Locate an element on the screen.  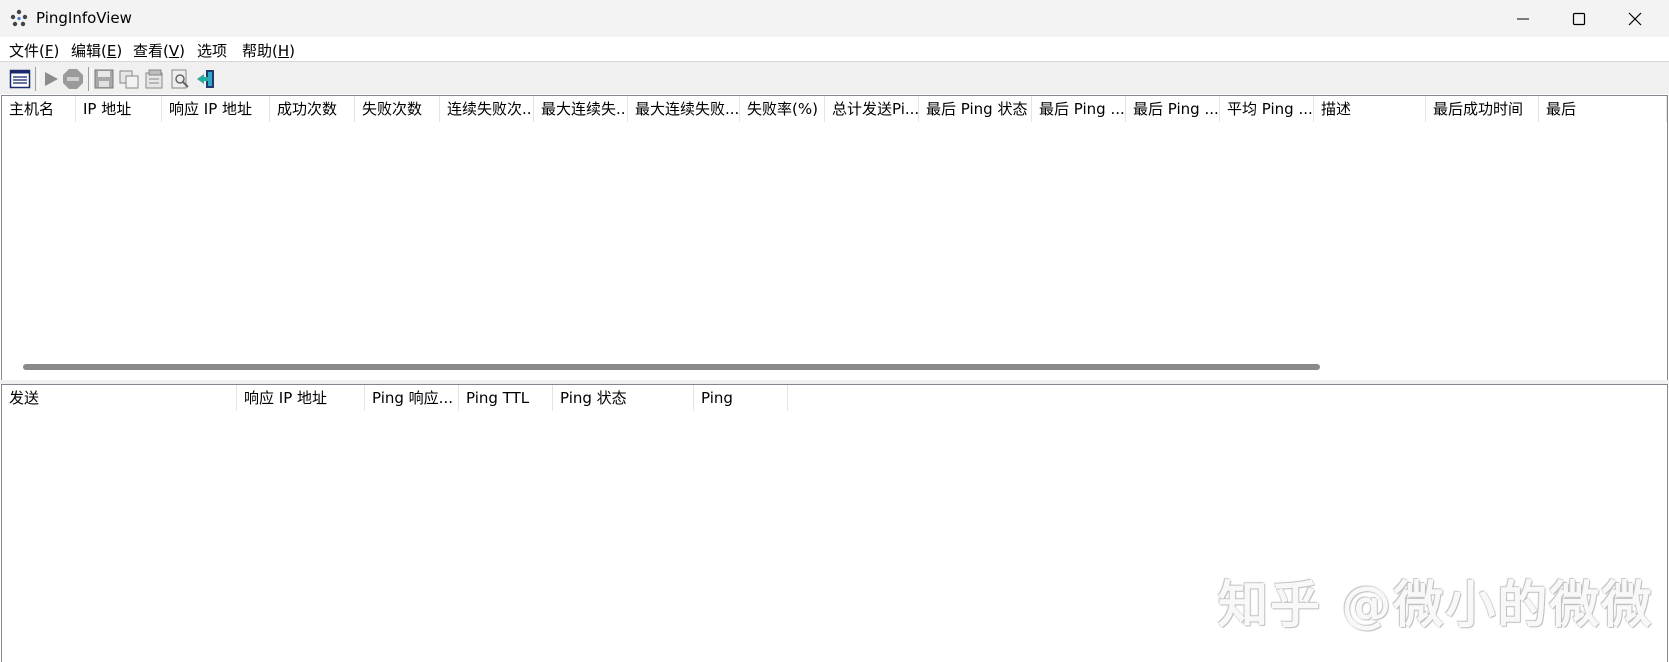
horizontal-scrollbar-thumb is located at coordinates (671, 367).